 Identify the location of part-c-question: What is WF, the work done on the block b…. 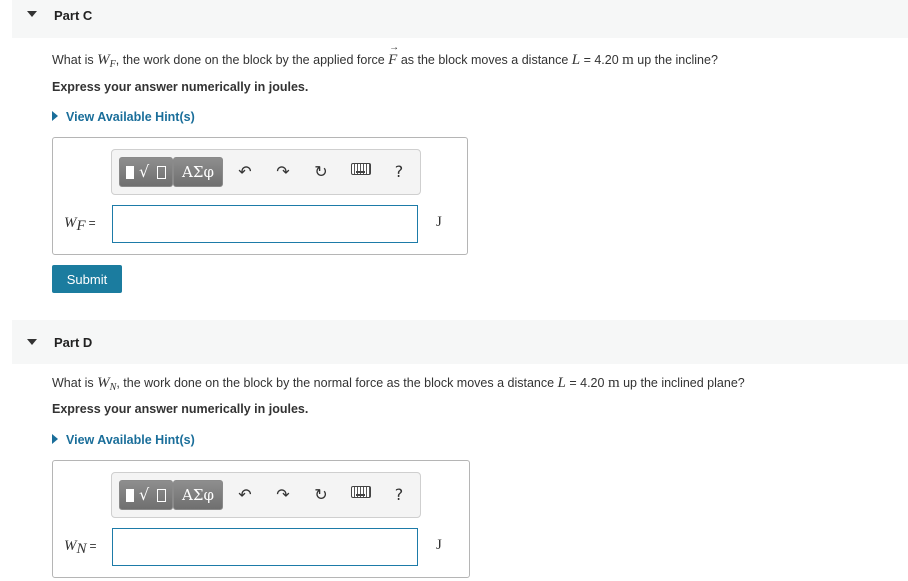
(385, 56).